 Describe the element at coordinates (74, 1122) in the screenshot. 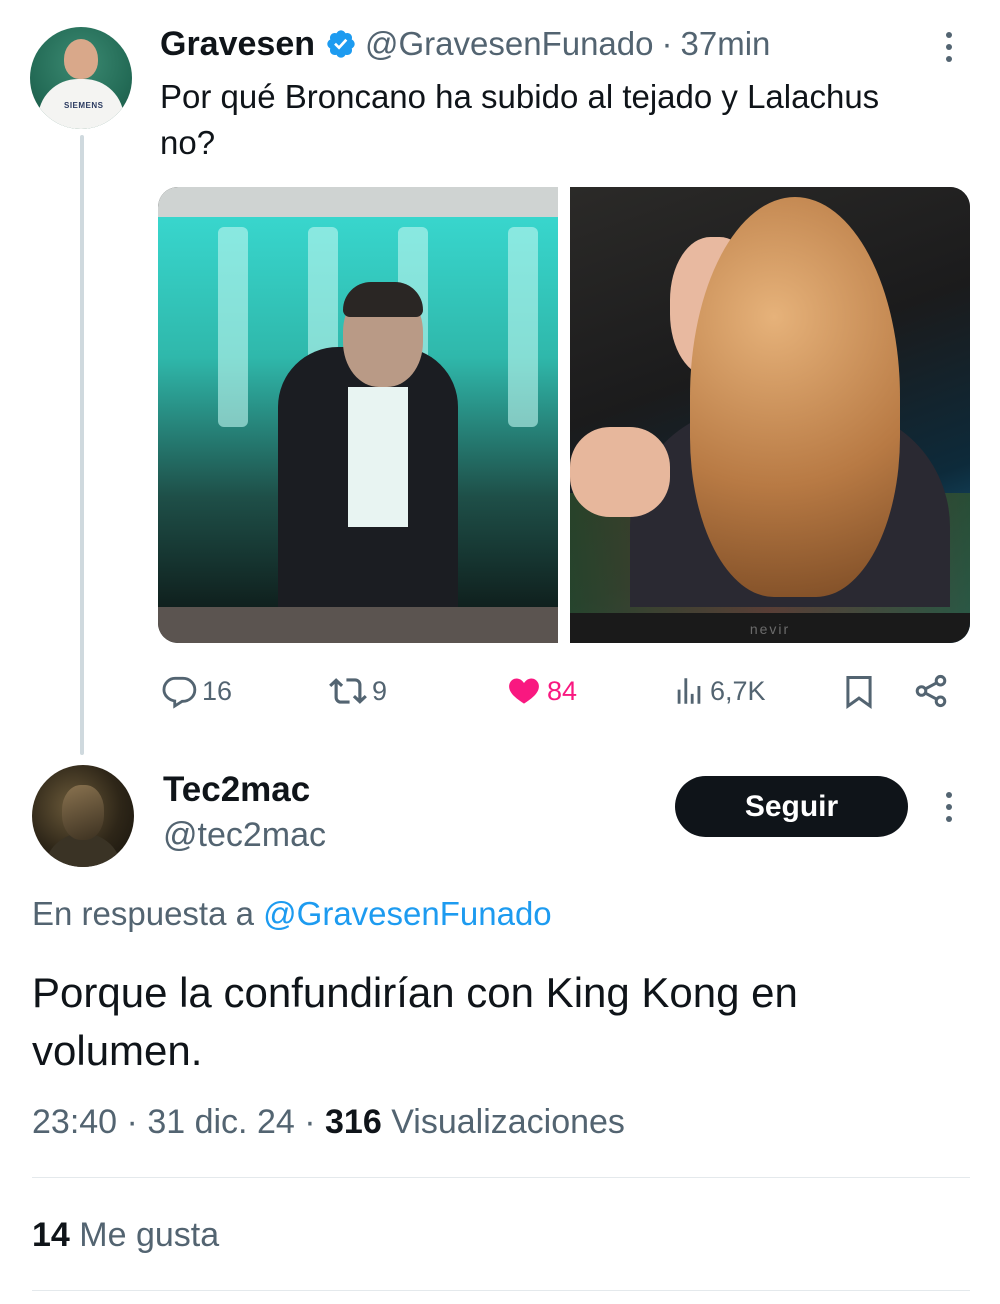

I see `tweet-time: 23:40` at that location.